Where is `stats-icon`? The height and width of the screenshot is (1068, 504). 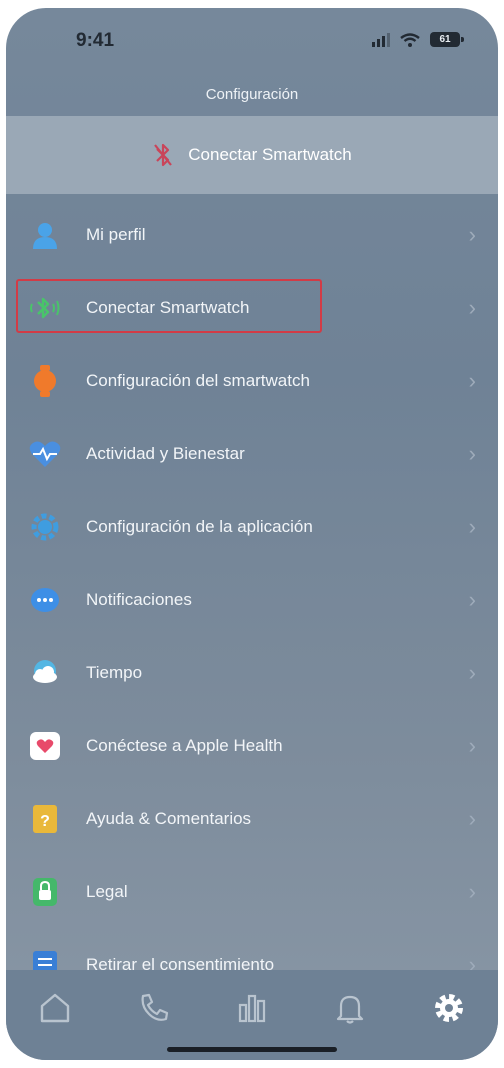 stats-icon is located at coordinates (252, 1008).